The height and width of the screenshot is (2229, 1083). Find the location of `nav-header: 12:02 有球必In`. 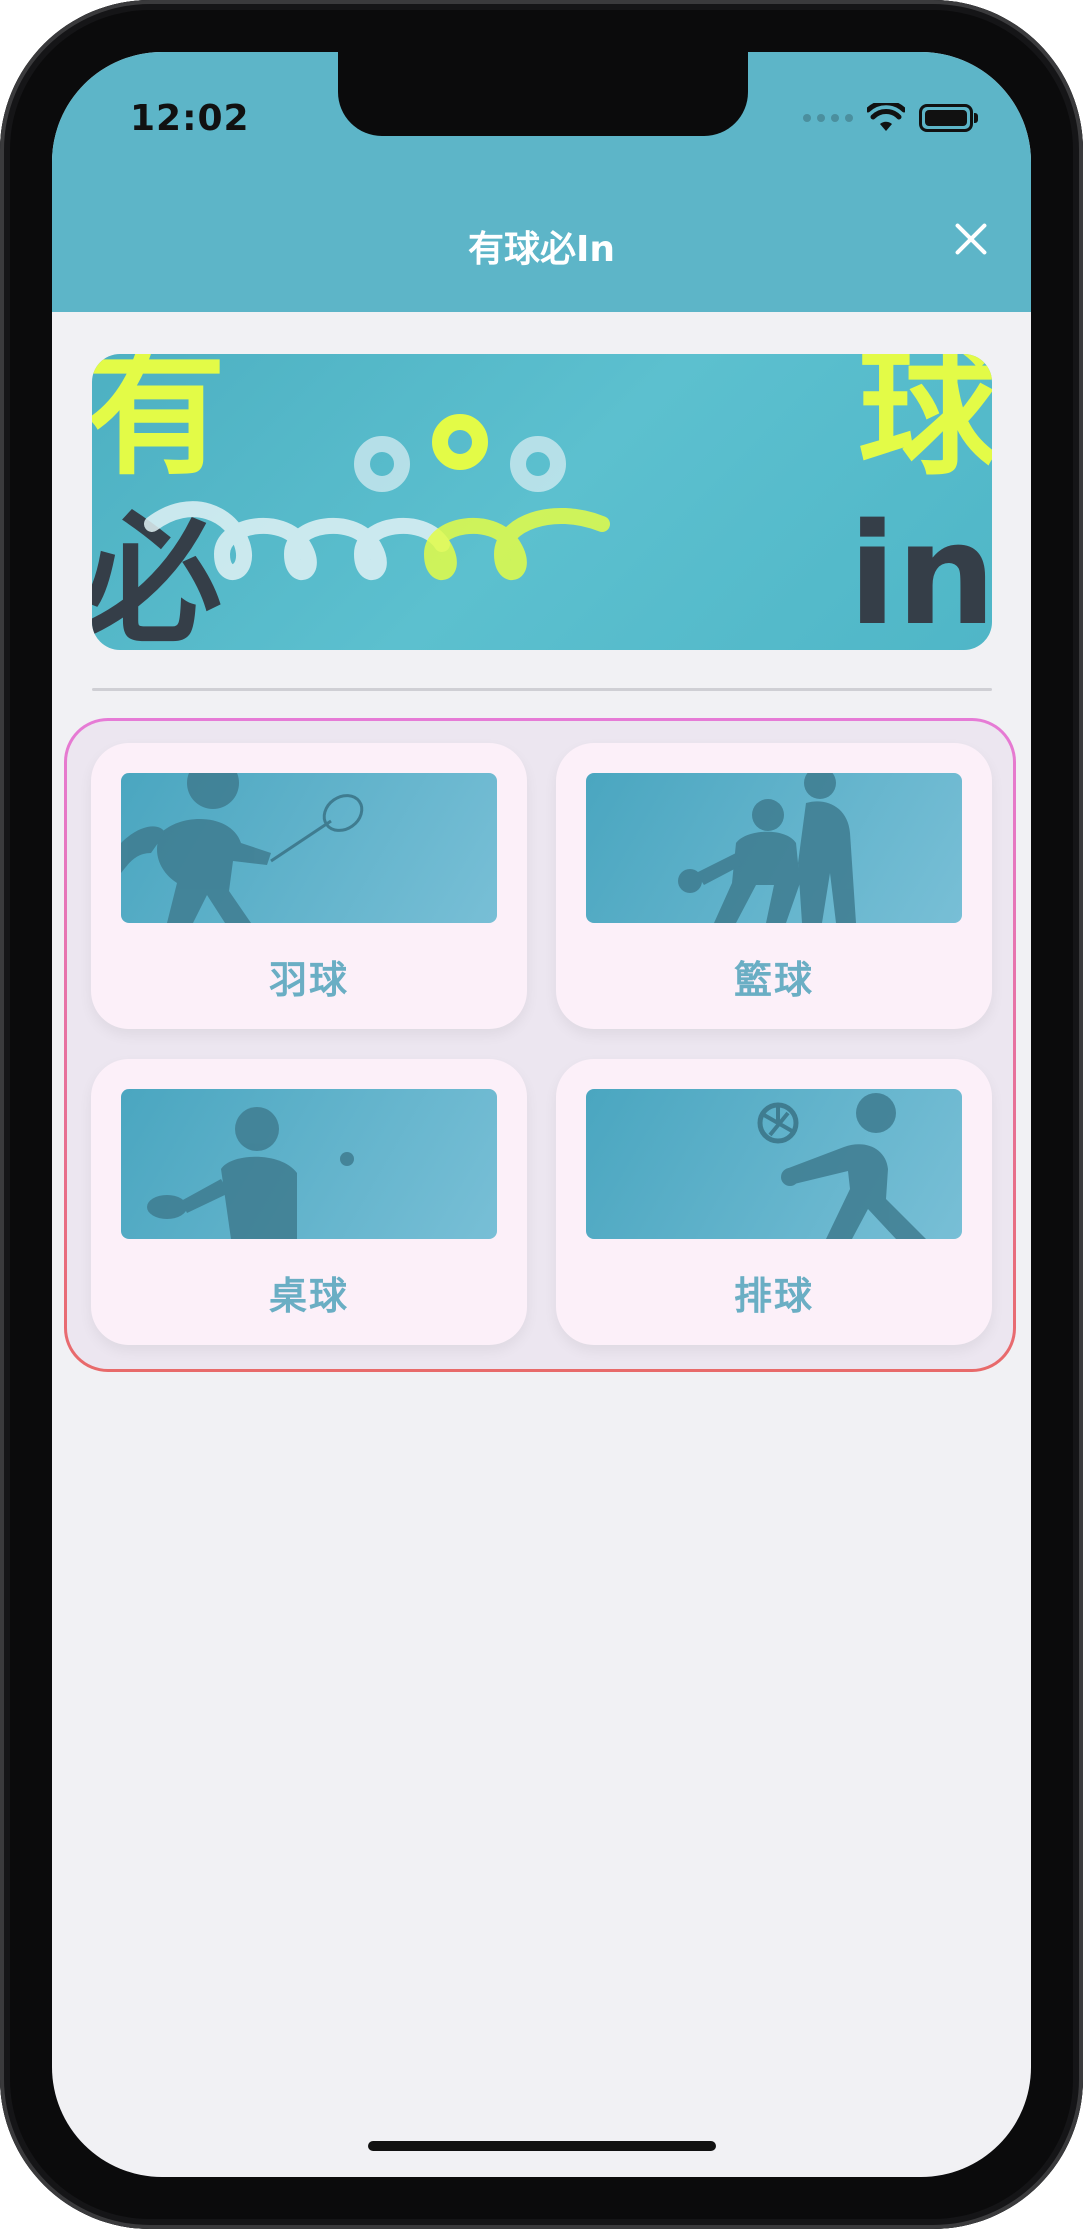

nav-header: 12:02 有球必In is located at coordinates (541, 182).